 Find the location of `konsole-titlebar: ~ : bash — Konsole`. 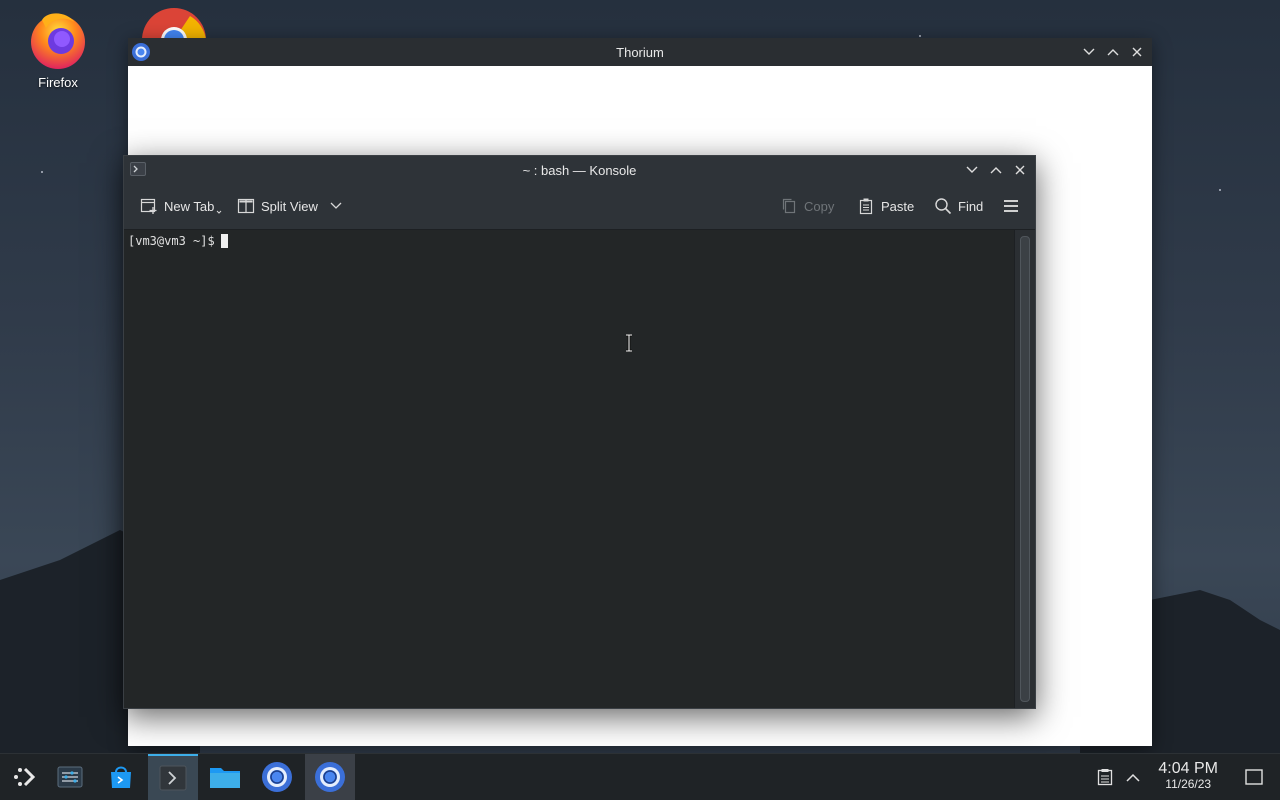

konsole-titlebar: ~ : bash — Konsole is located at coordinates (579, 170).